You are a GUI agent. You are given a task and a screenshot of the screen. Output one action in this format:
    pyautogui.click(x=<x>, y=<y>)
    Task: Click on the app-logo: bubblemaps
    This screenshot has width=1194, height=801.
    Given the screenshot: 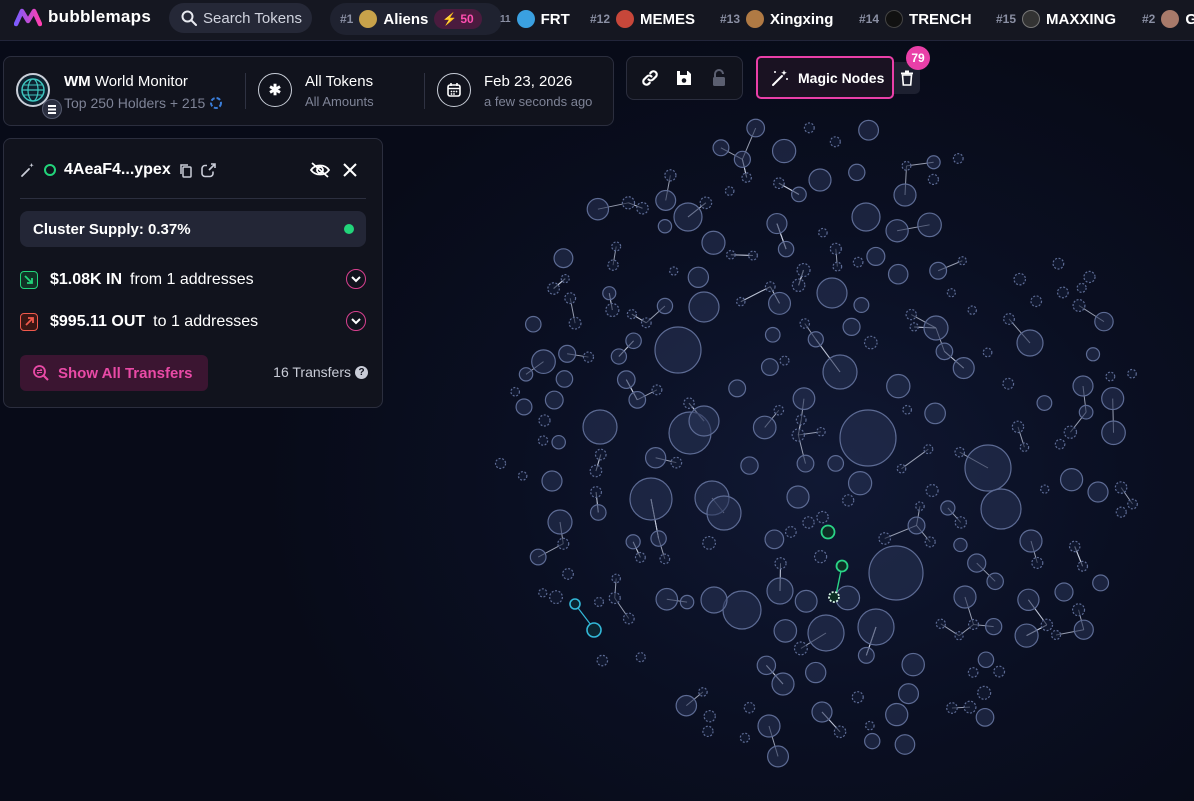 What is the action you would take?
    pyautogui.click(x=82, y=17)
    